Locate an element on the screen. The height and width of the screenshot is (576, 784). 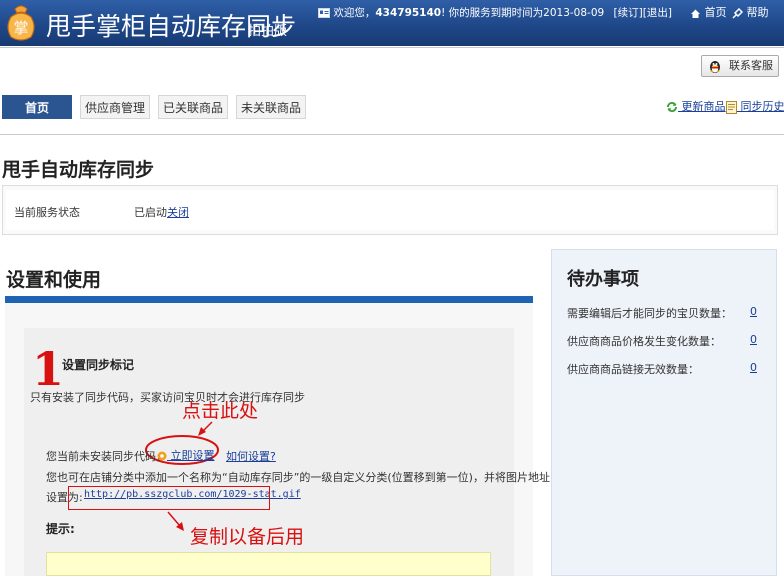
todo-item-label: 需要编辑后才能同步的宝贝数量： is located at coordinates (649, 313).